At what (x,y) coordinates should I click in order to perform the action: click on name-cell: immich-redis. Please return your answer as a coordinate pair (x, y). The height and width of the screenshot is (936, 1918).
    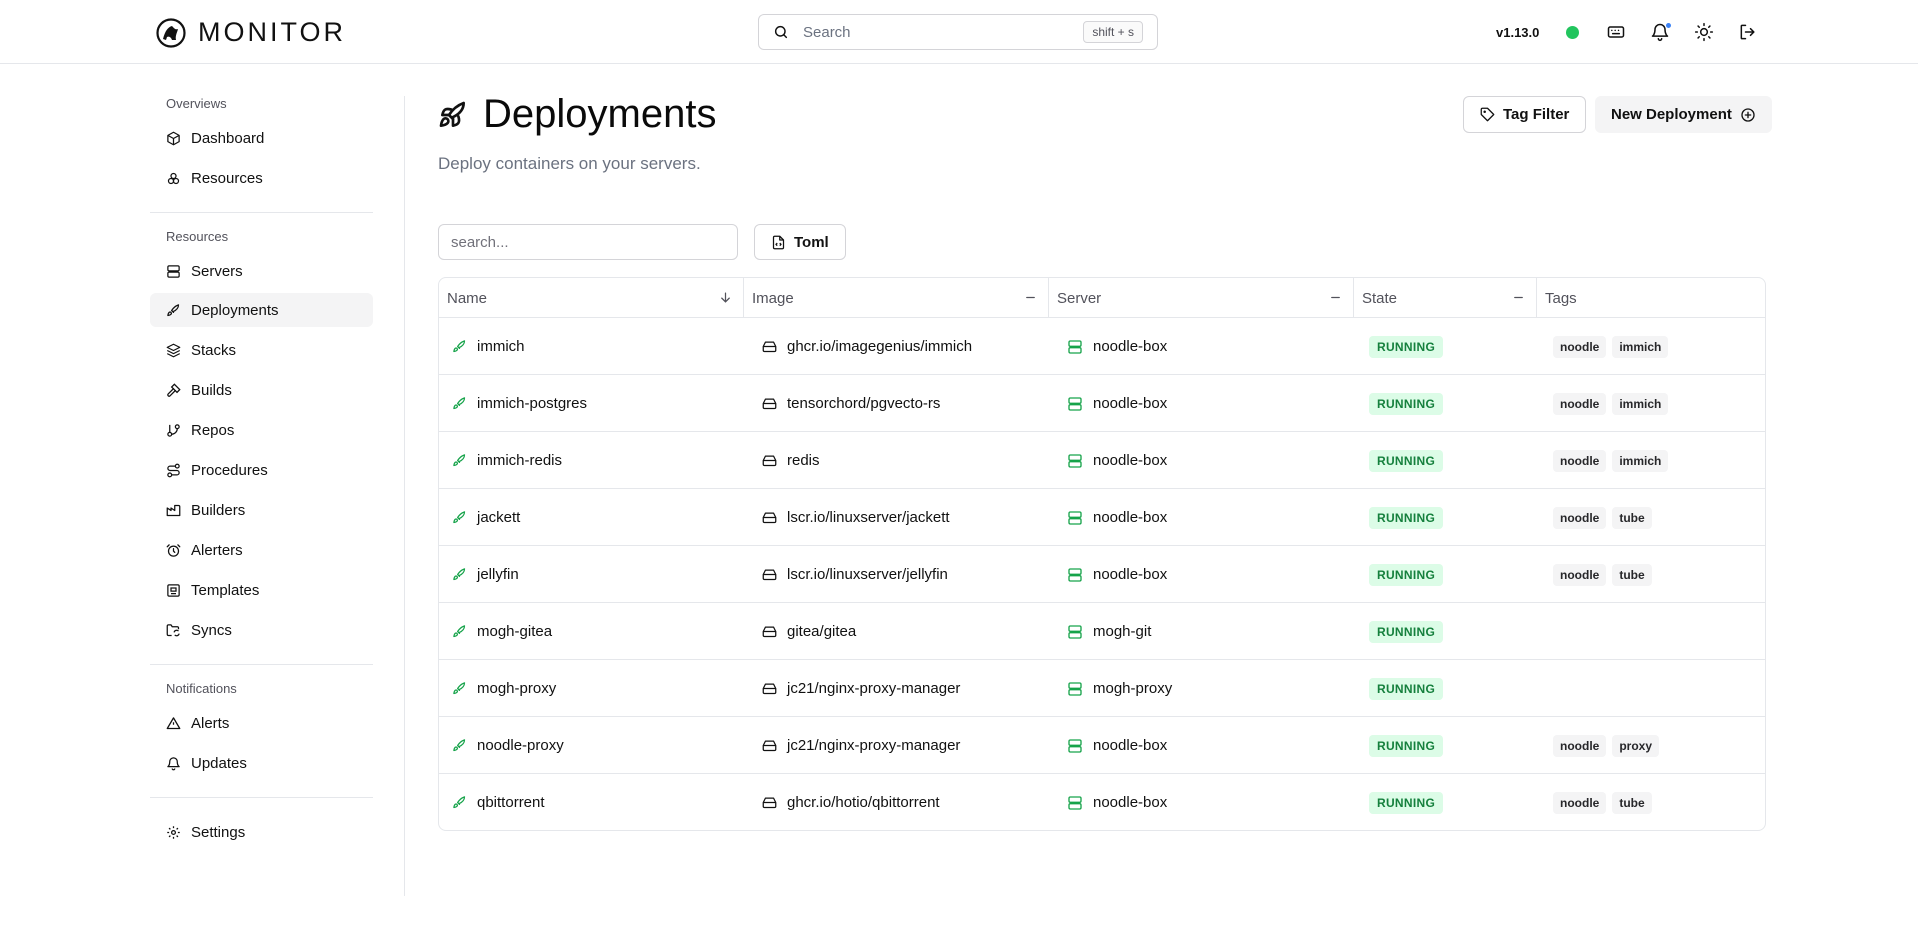
    Looking at the image, I should click on (507, 460).